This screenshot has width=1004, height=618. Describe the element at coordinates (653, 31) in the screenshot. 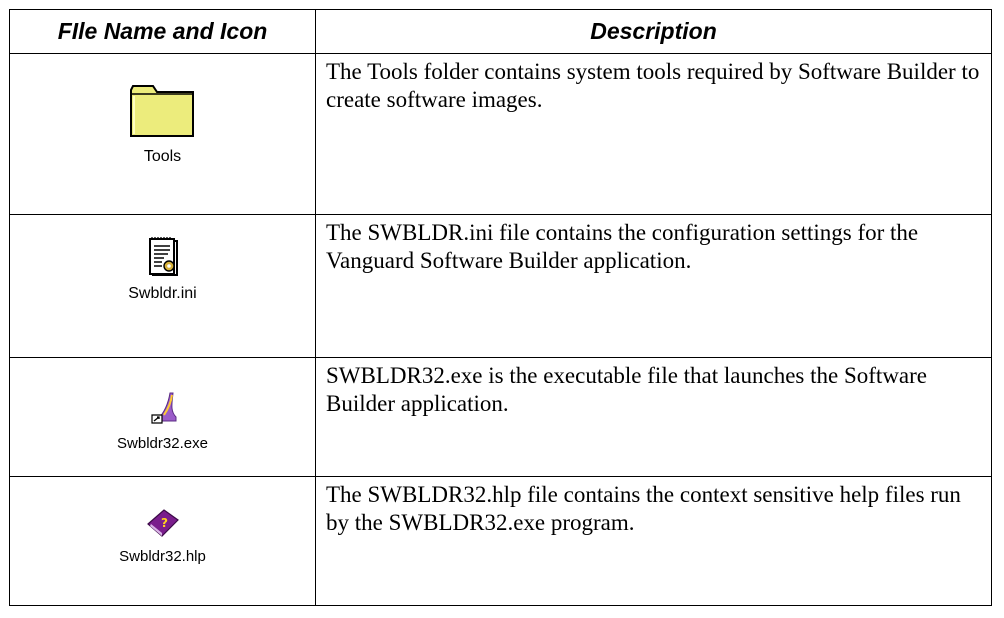

I see `header-description: Description` at that location.